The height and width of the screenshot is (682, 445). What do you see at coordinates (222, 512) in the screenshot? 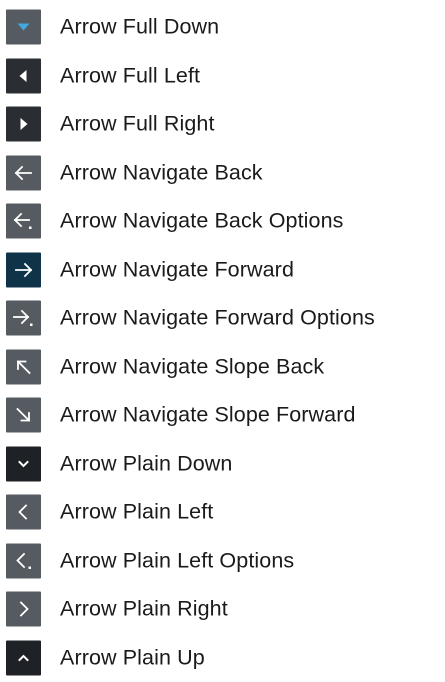
I see `list-item: Arrow Plain Left` at bounding box center [222, 512].